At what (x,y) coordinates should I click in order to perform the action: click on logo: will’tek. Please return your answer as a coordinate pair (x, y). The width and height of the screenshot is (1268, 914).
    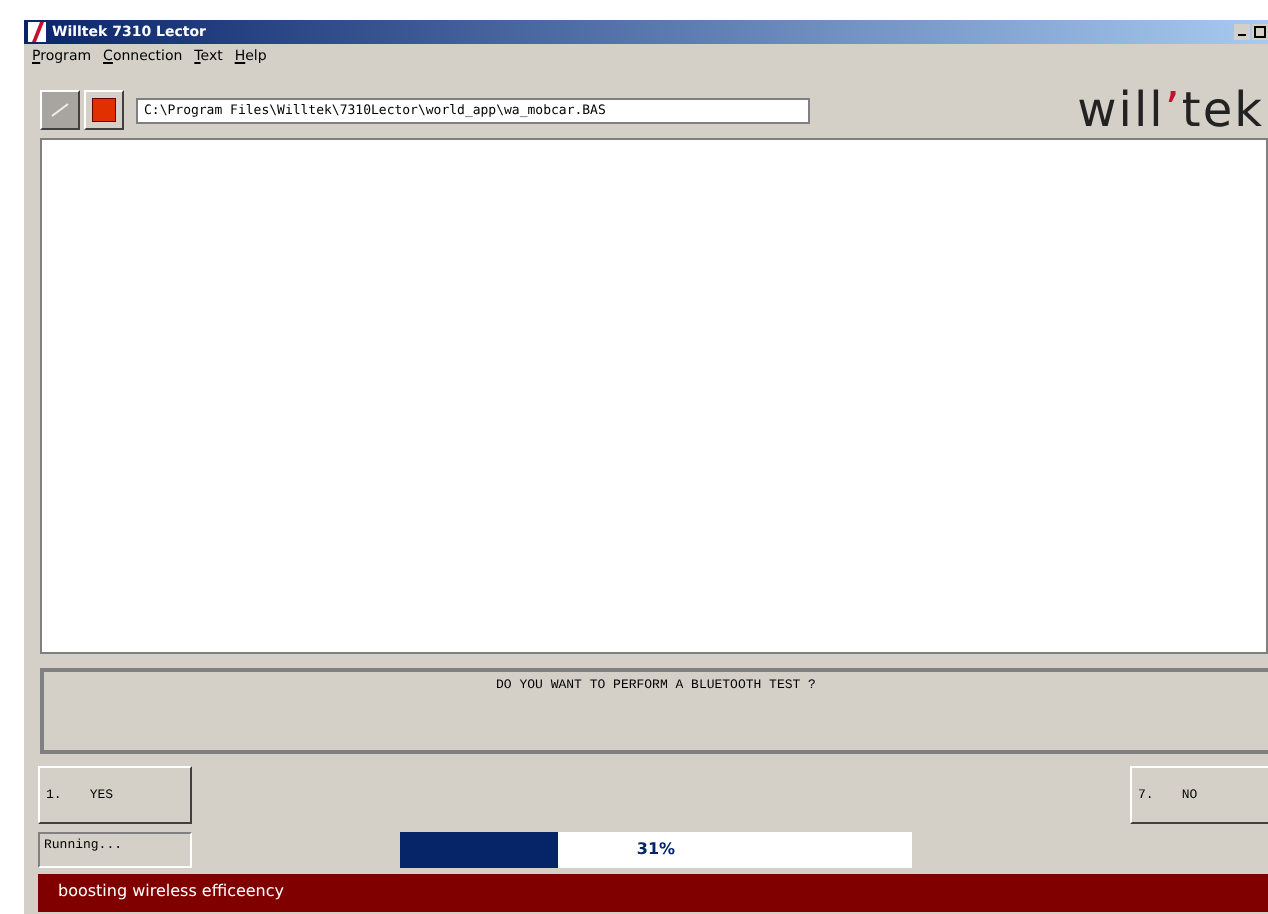
    Looking at the image, I should click on (1170, 110).